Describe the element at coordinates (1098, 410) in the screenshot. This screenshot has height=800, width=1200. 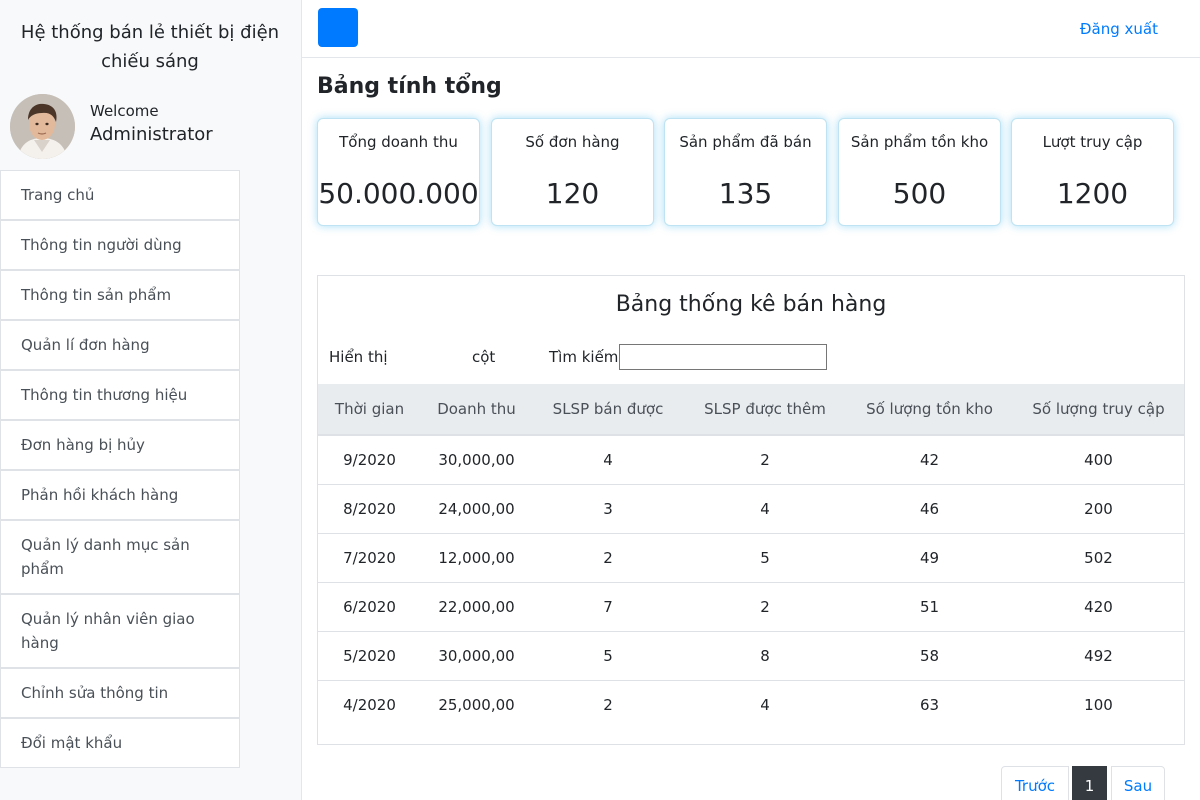
I see `column-header: Số lượng truy cập` at that location.